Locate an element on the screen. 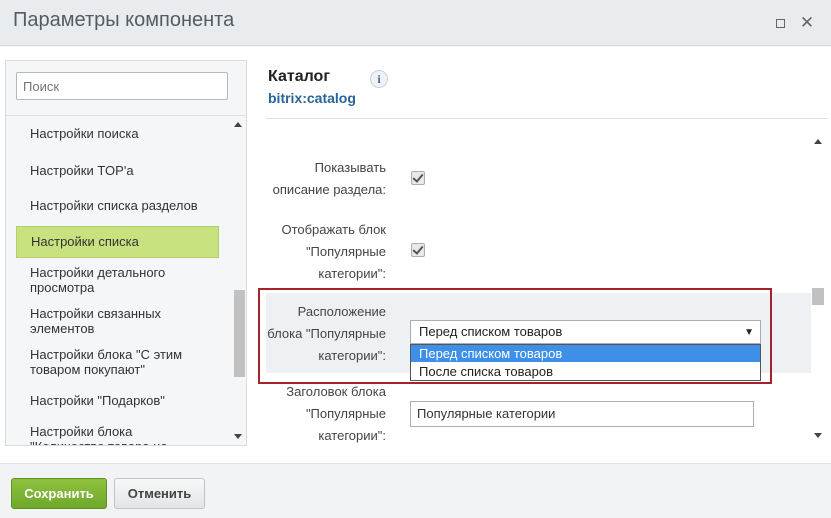  component-name: Каталог is located at coordinates (299, 76).